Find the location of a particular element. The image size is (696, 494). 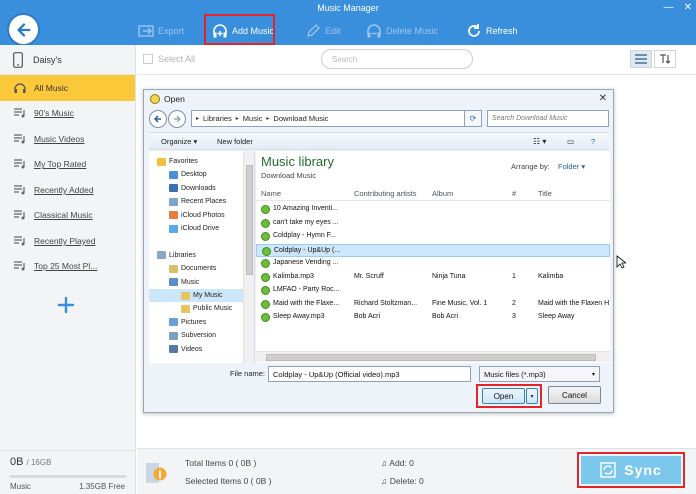

breadcrumb-libraries: Libraries is located at coordinates (217, 118).